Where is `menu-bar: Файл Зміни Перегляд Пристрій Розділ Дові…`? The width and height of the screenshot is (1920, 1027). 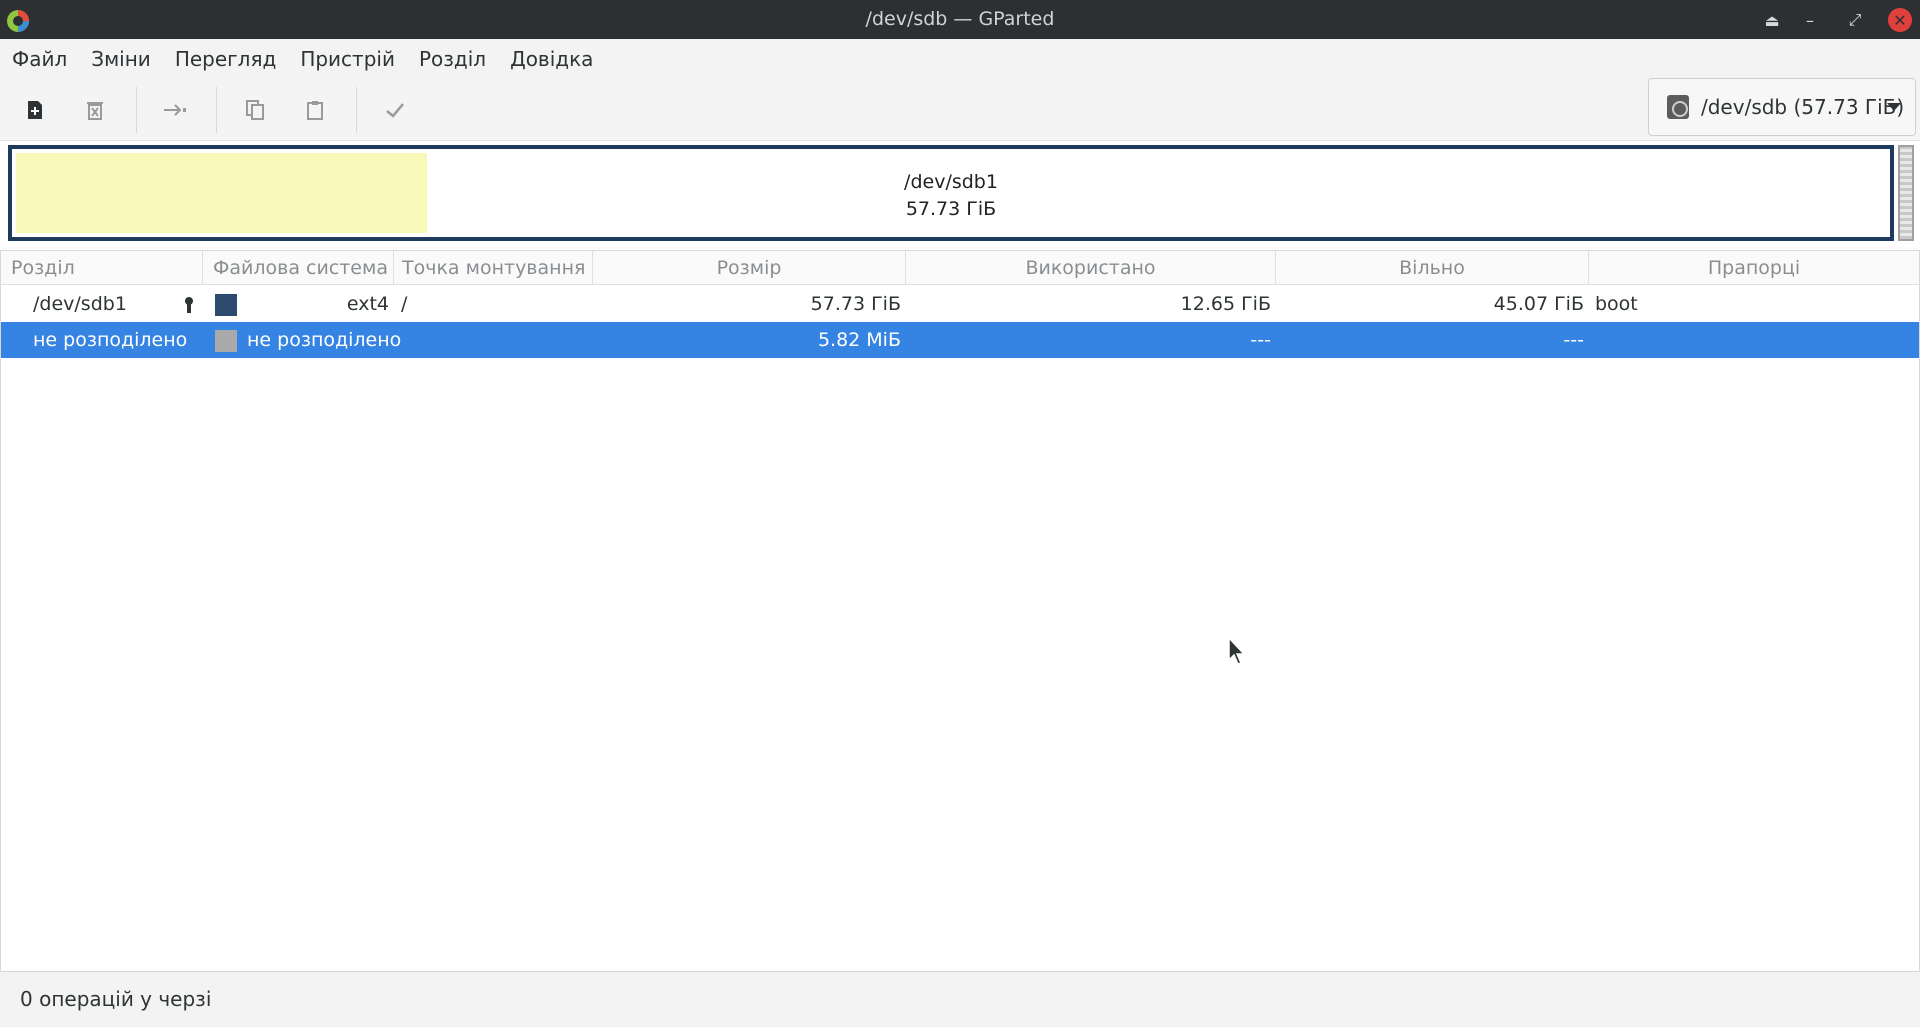
menu-bar: Файл Зміни Перегляд Пристрій Розділ Дові… is located at coordinates (960, 59).